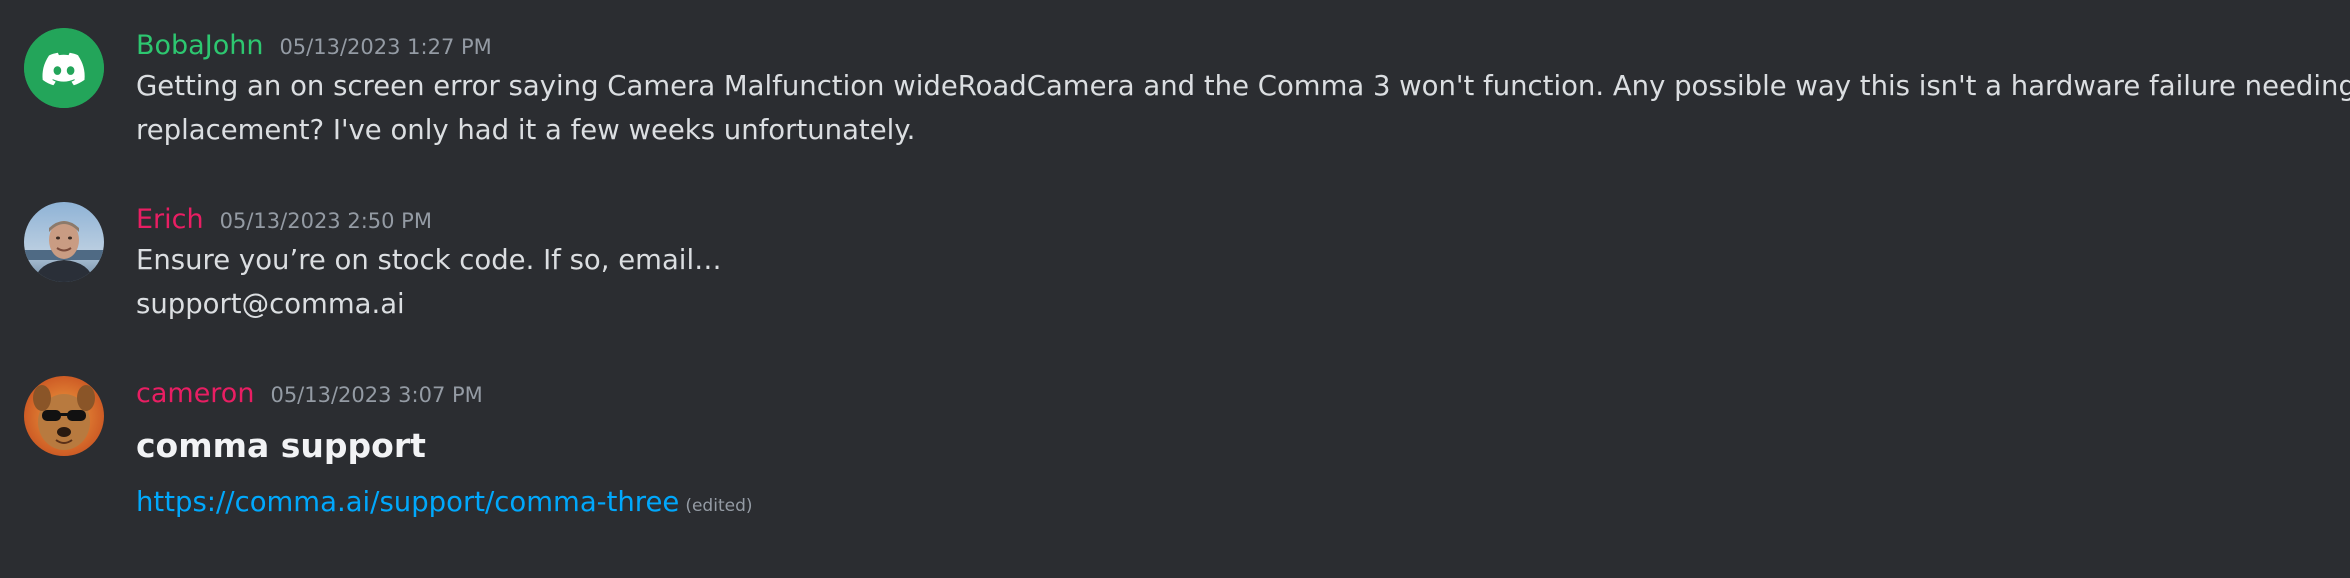 The image size is (2350, 578). I want to click on username: Erich, so click(170, 220).